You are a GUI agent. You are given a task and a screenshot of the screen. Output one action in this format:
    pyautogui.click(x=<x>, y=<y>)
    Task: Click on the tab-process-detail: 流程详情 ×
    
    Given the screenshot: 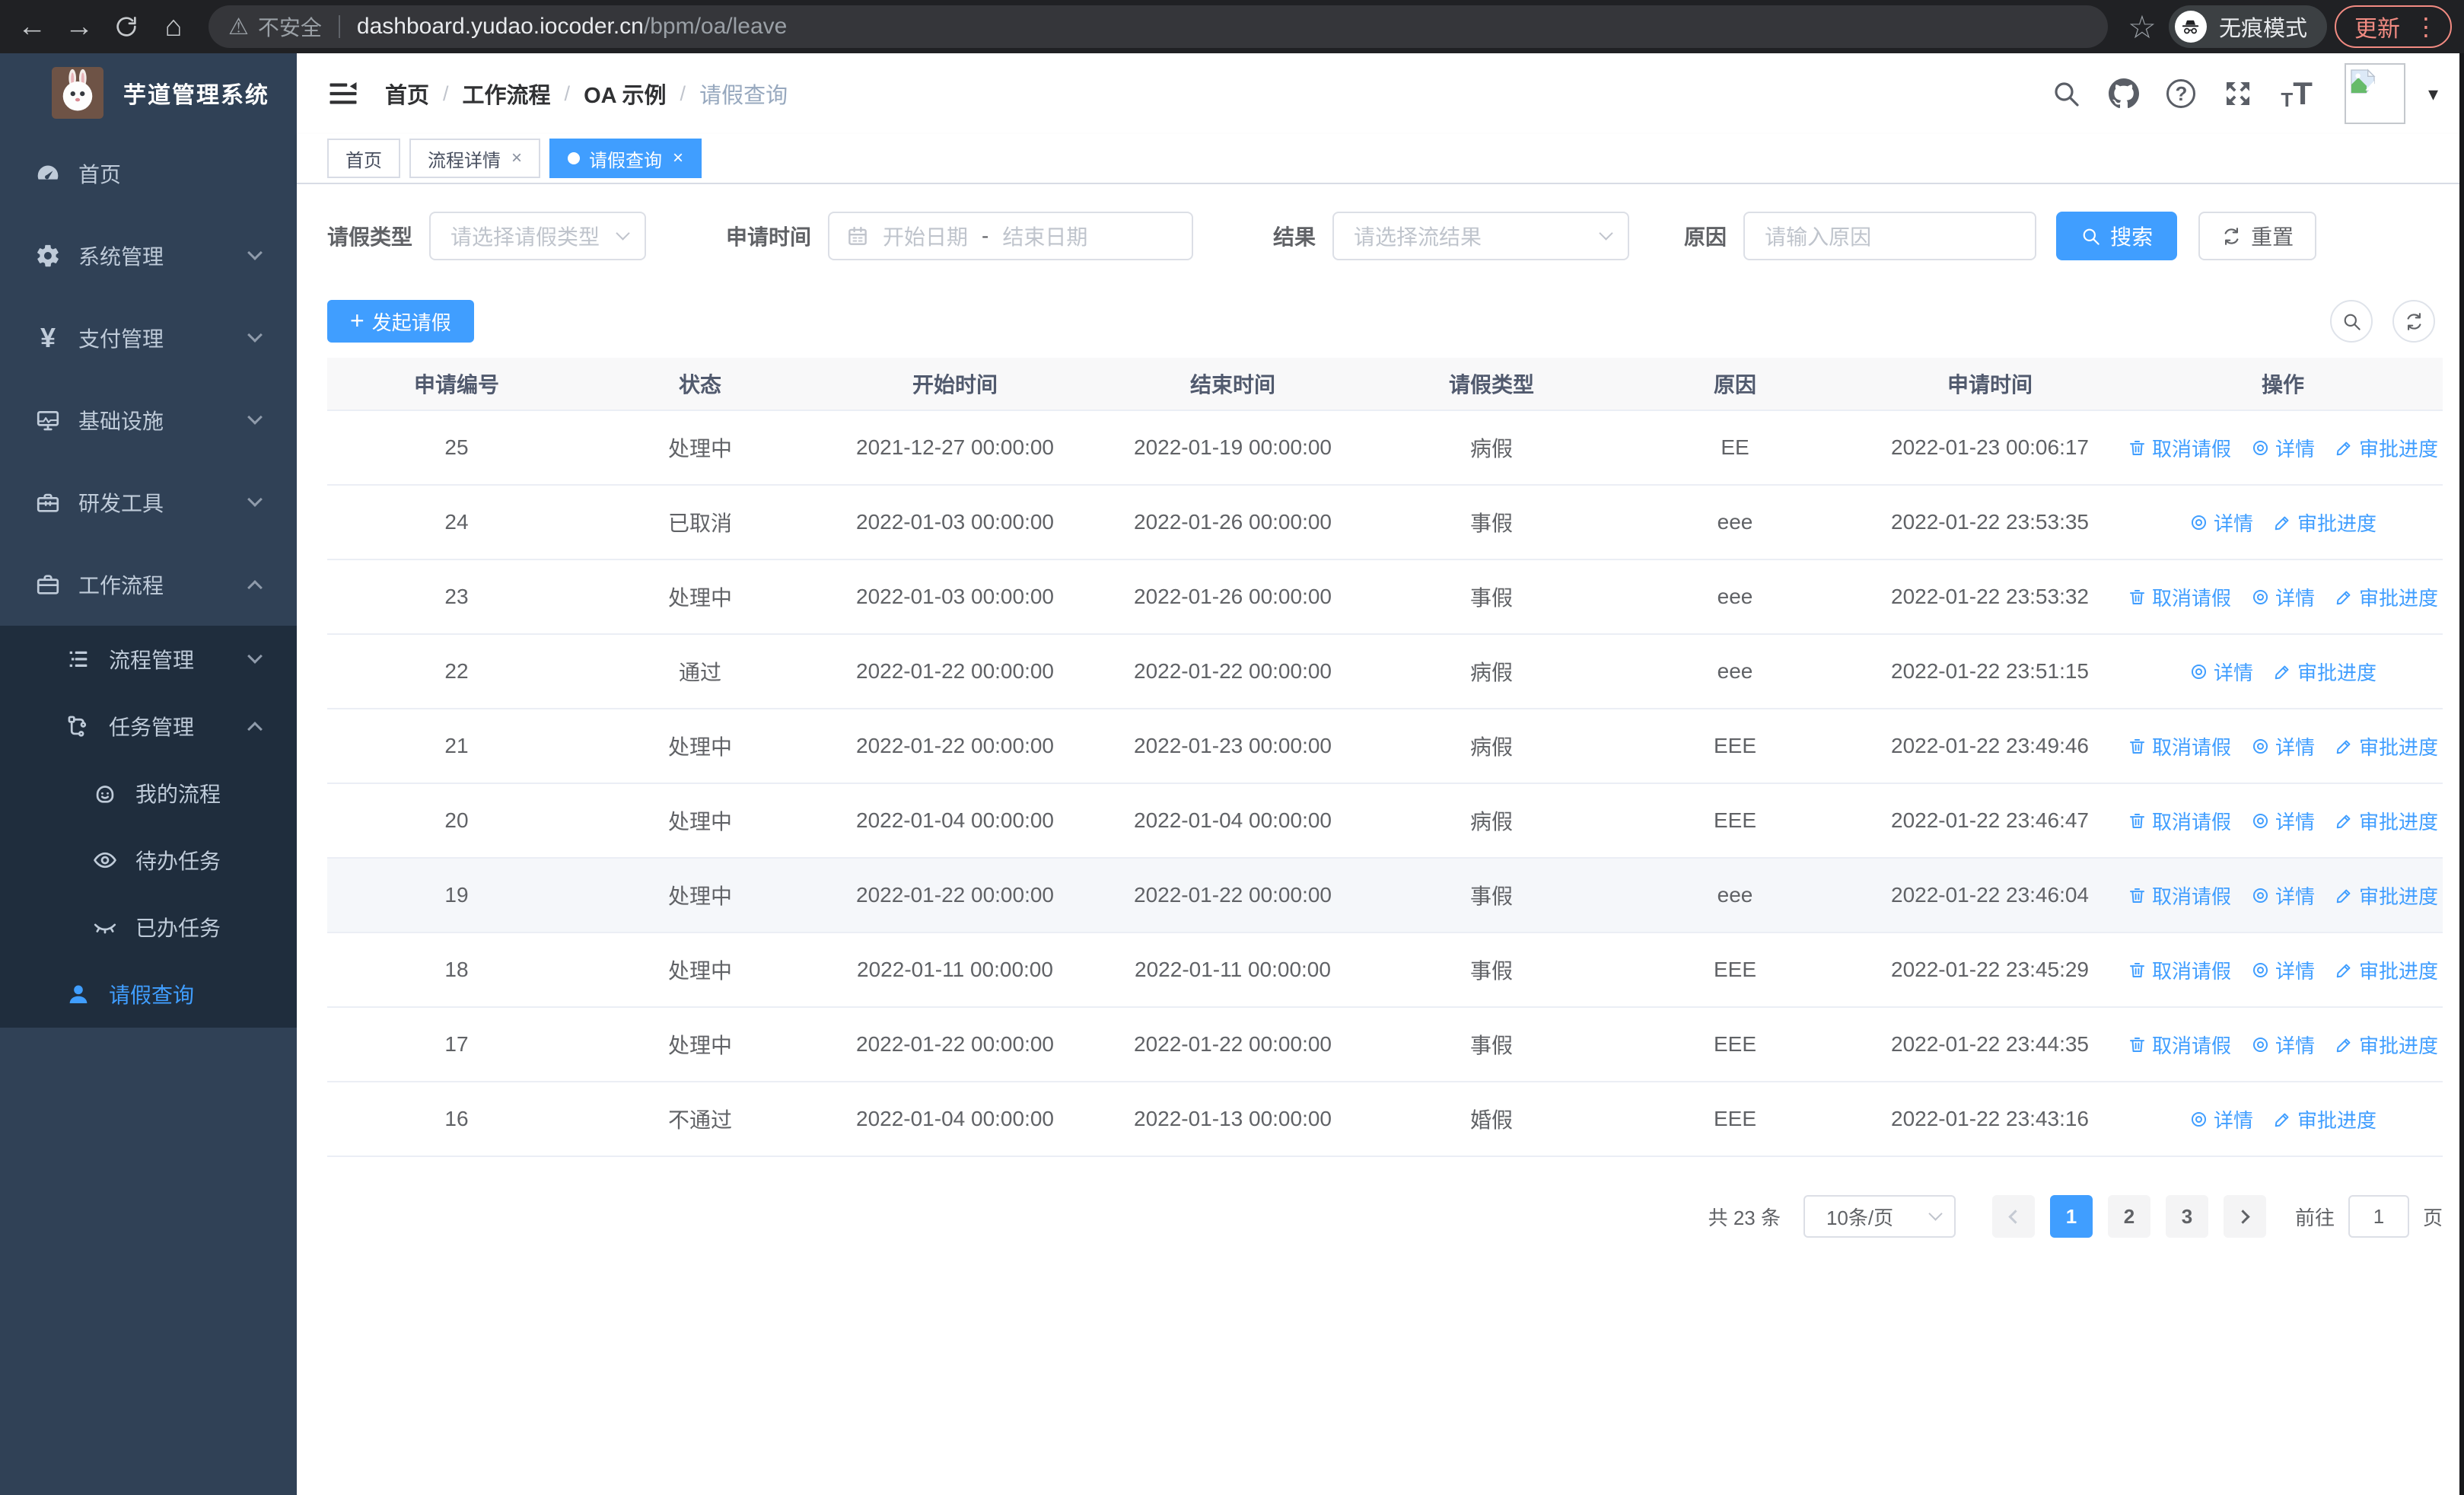 What is the action you would take?
    pyautogui.click(x=475, y=158)
    